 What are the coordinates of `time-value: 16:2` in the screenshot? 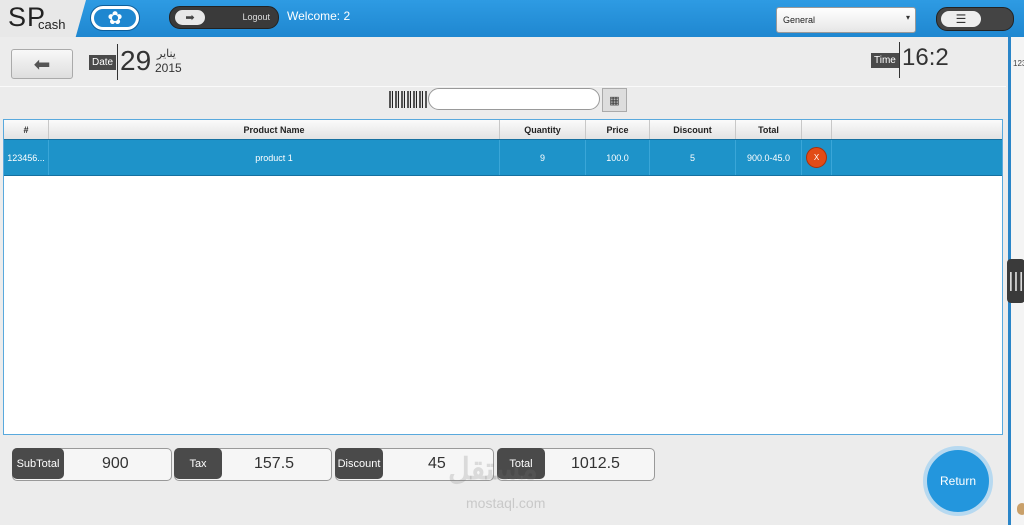 It's located at (925, 57).